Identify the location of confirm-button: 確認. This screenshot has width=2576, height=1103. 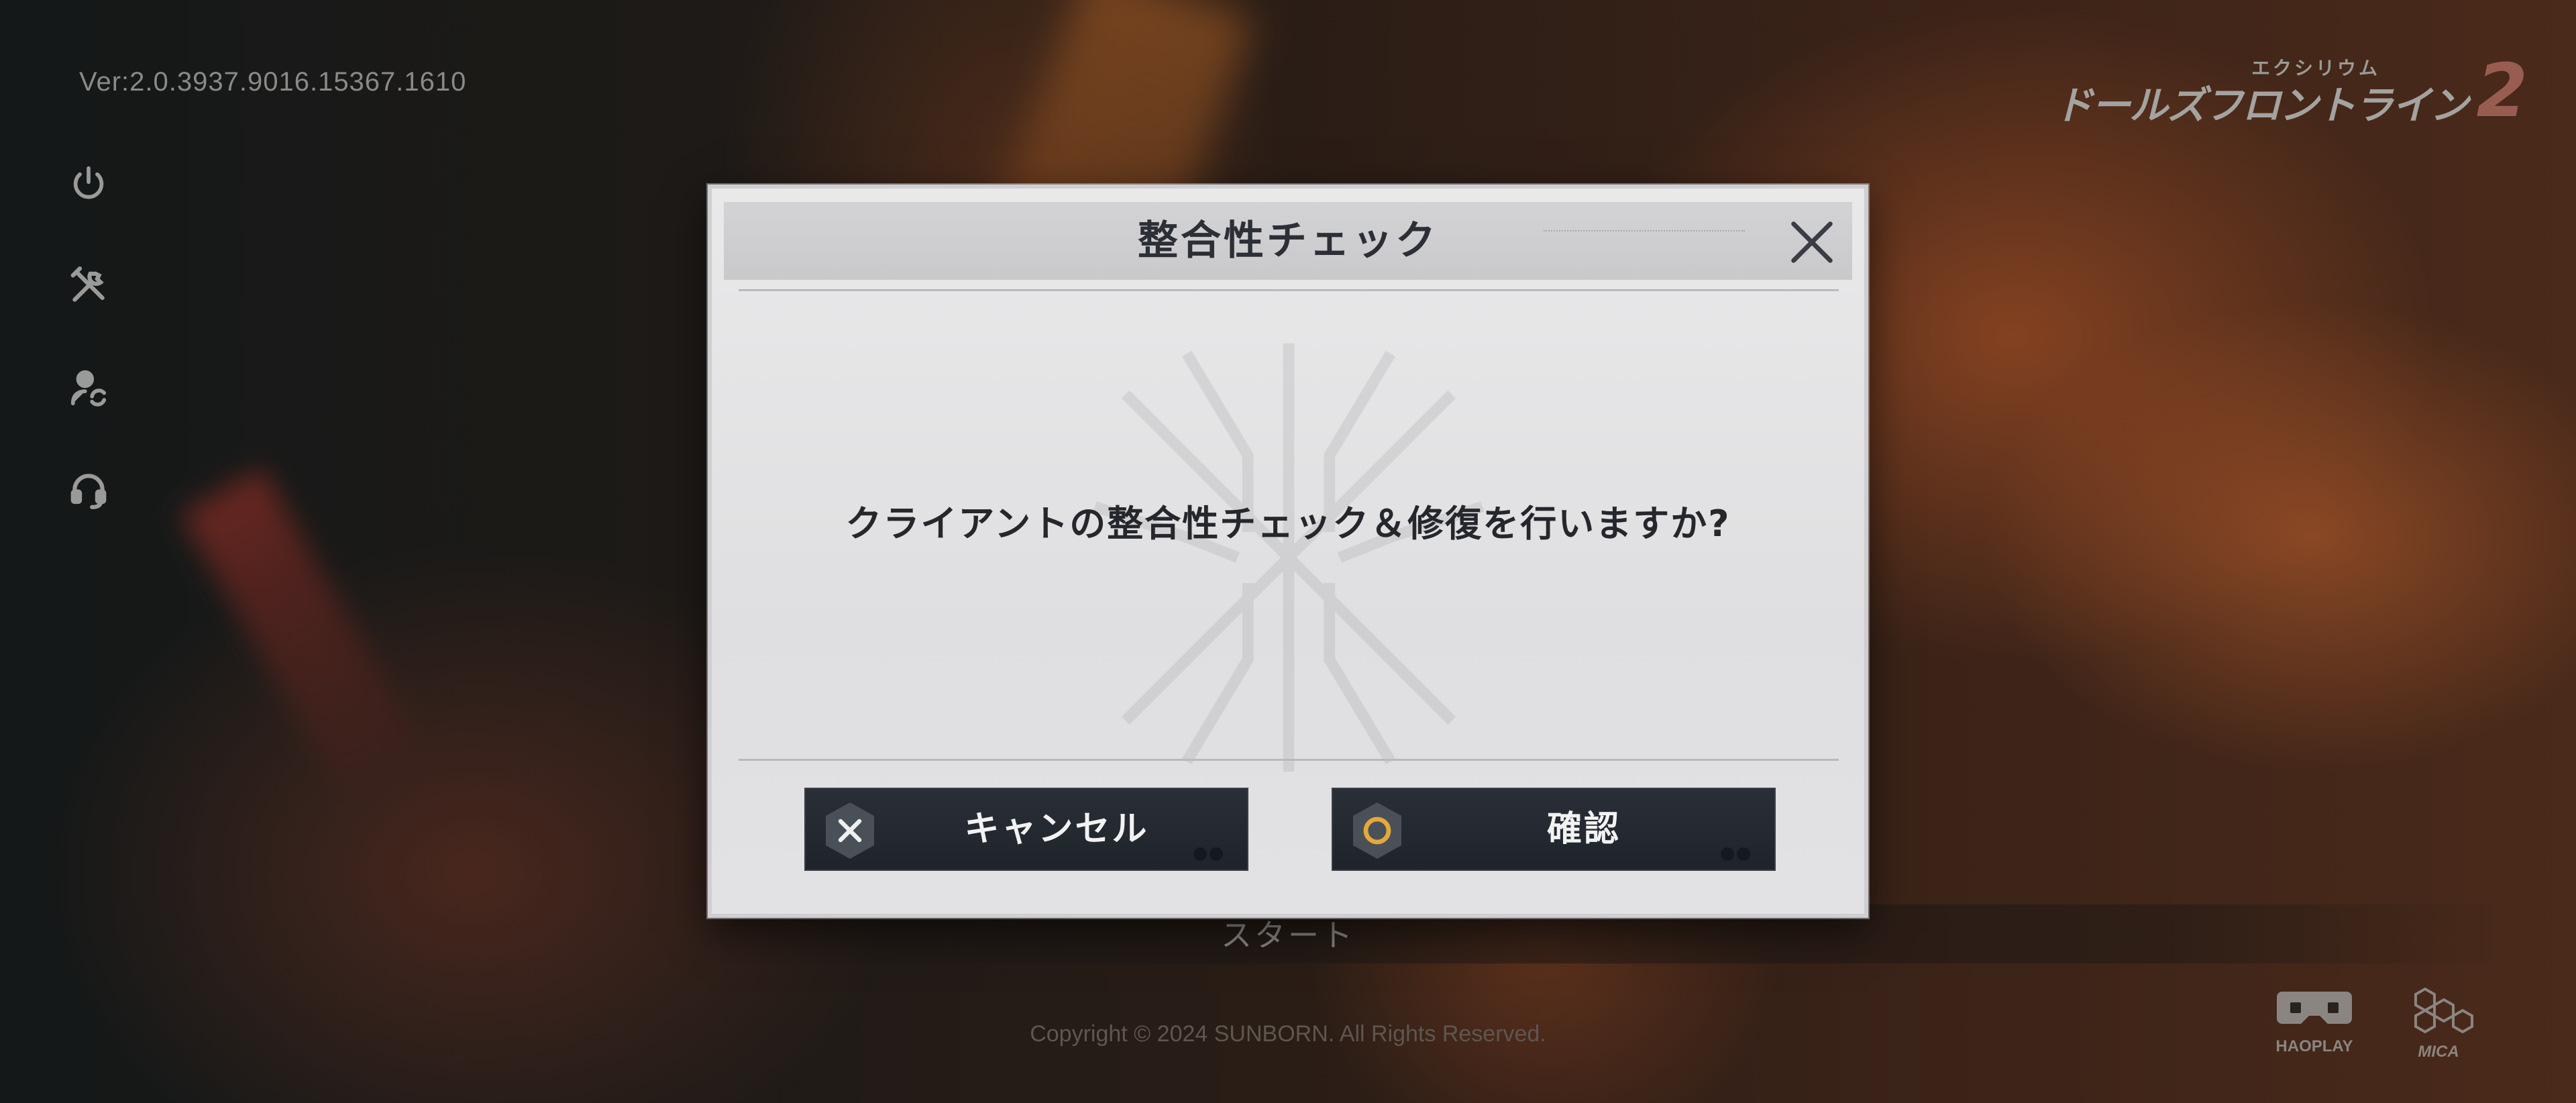
(1554, 830).